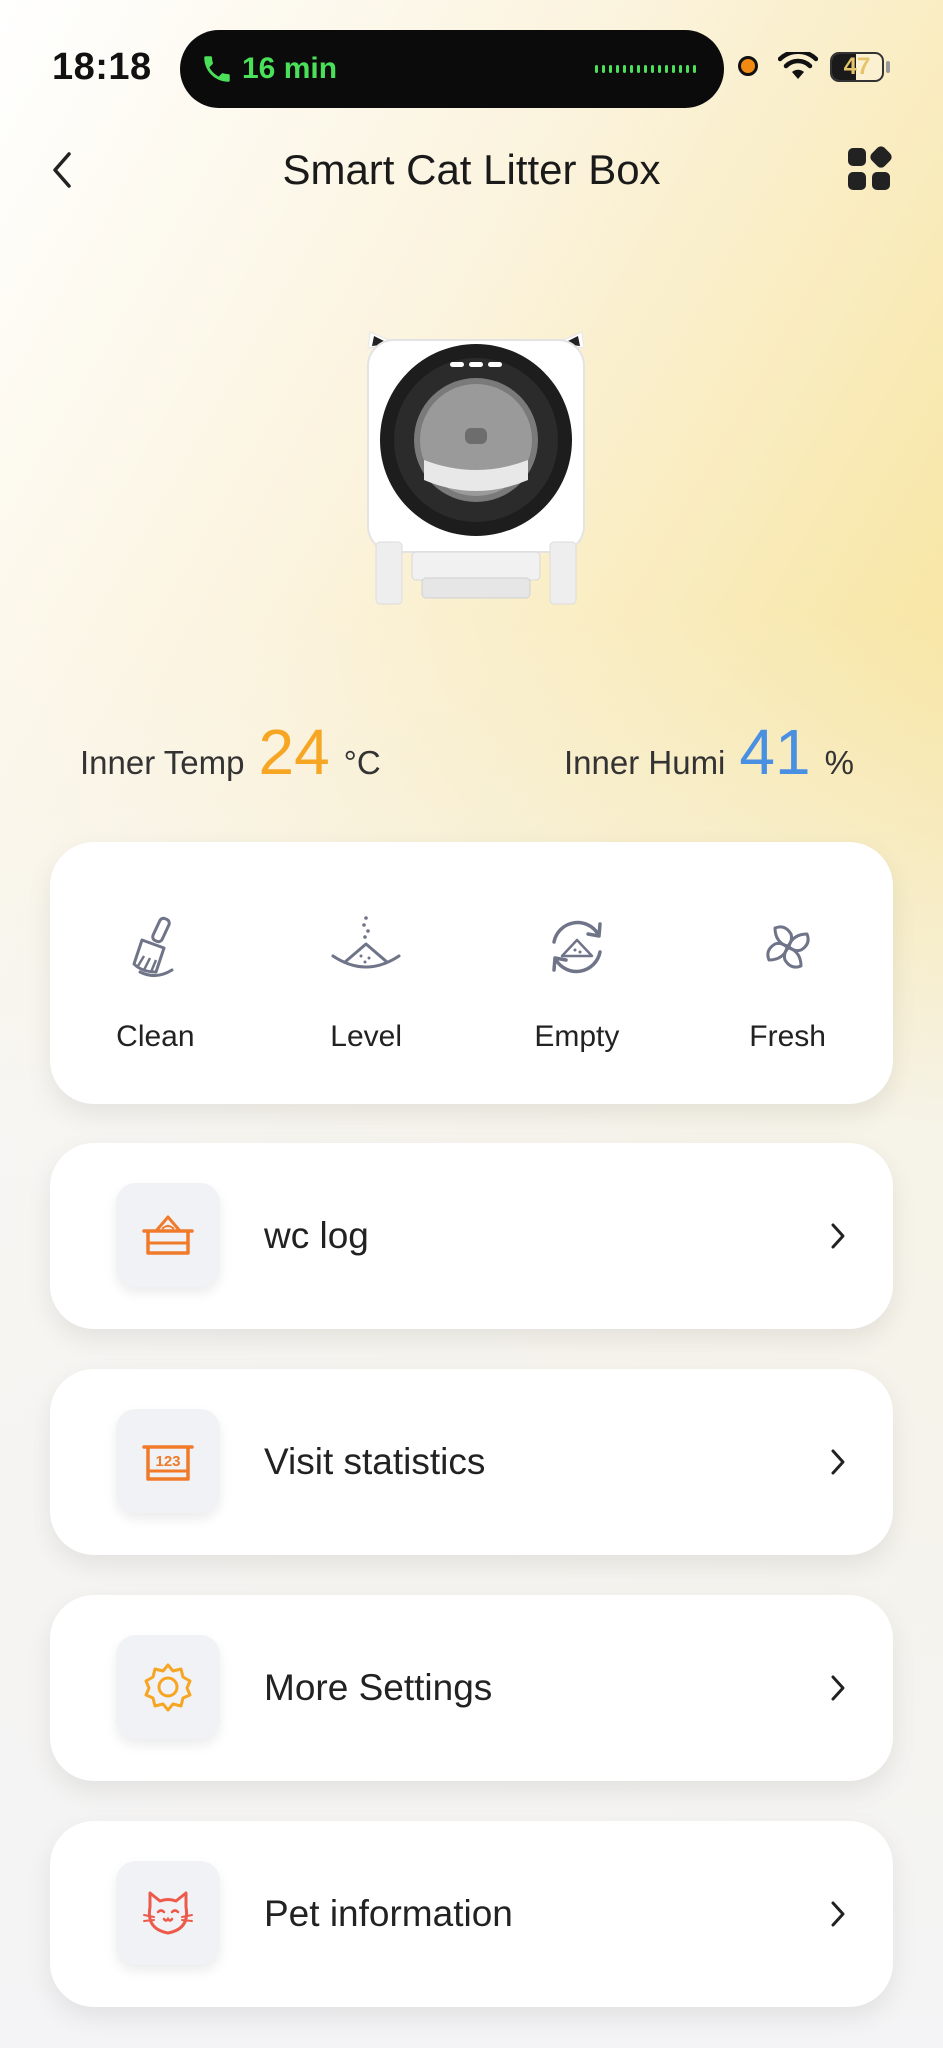 This screenshot has width=943, height=2048. What do you see at coordinates (775, 752) in the screenshot?
I see `inner-humi-value: 41` at bounding box center [775, 752].